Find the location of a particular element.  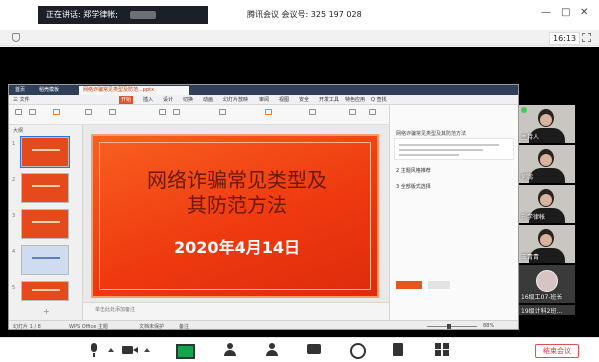

meeting-info-bar: 16:13 is located at coordinates (299, 38).